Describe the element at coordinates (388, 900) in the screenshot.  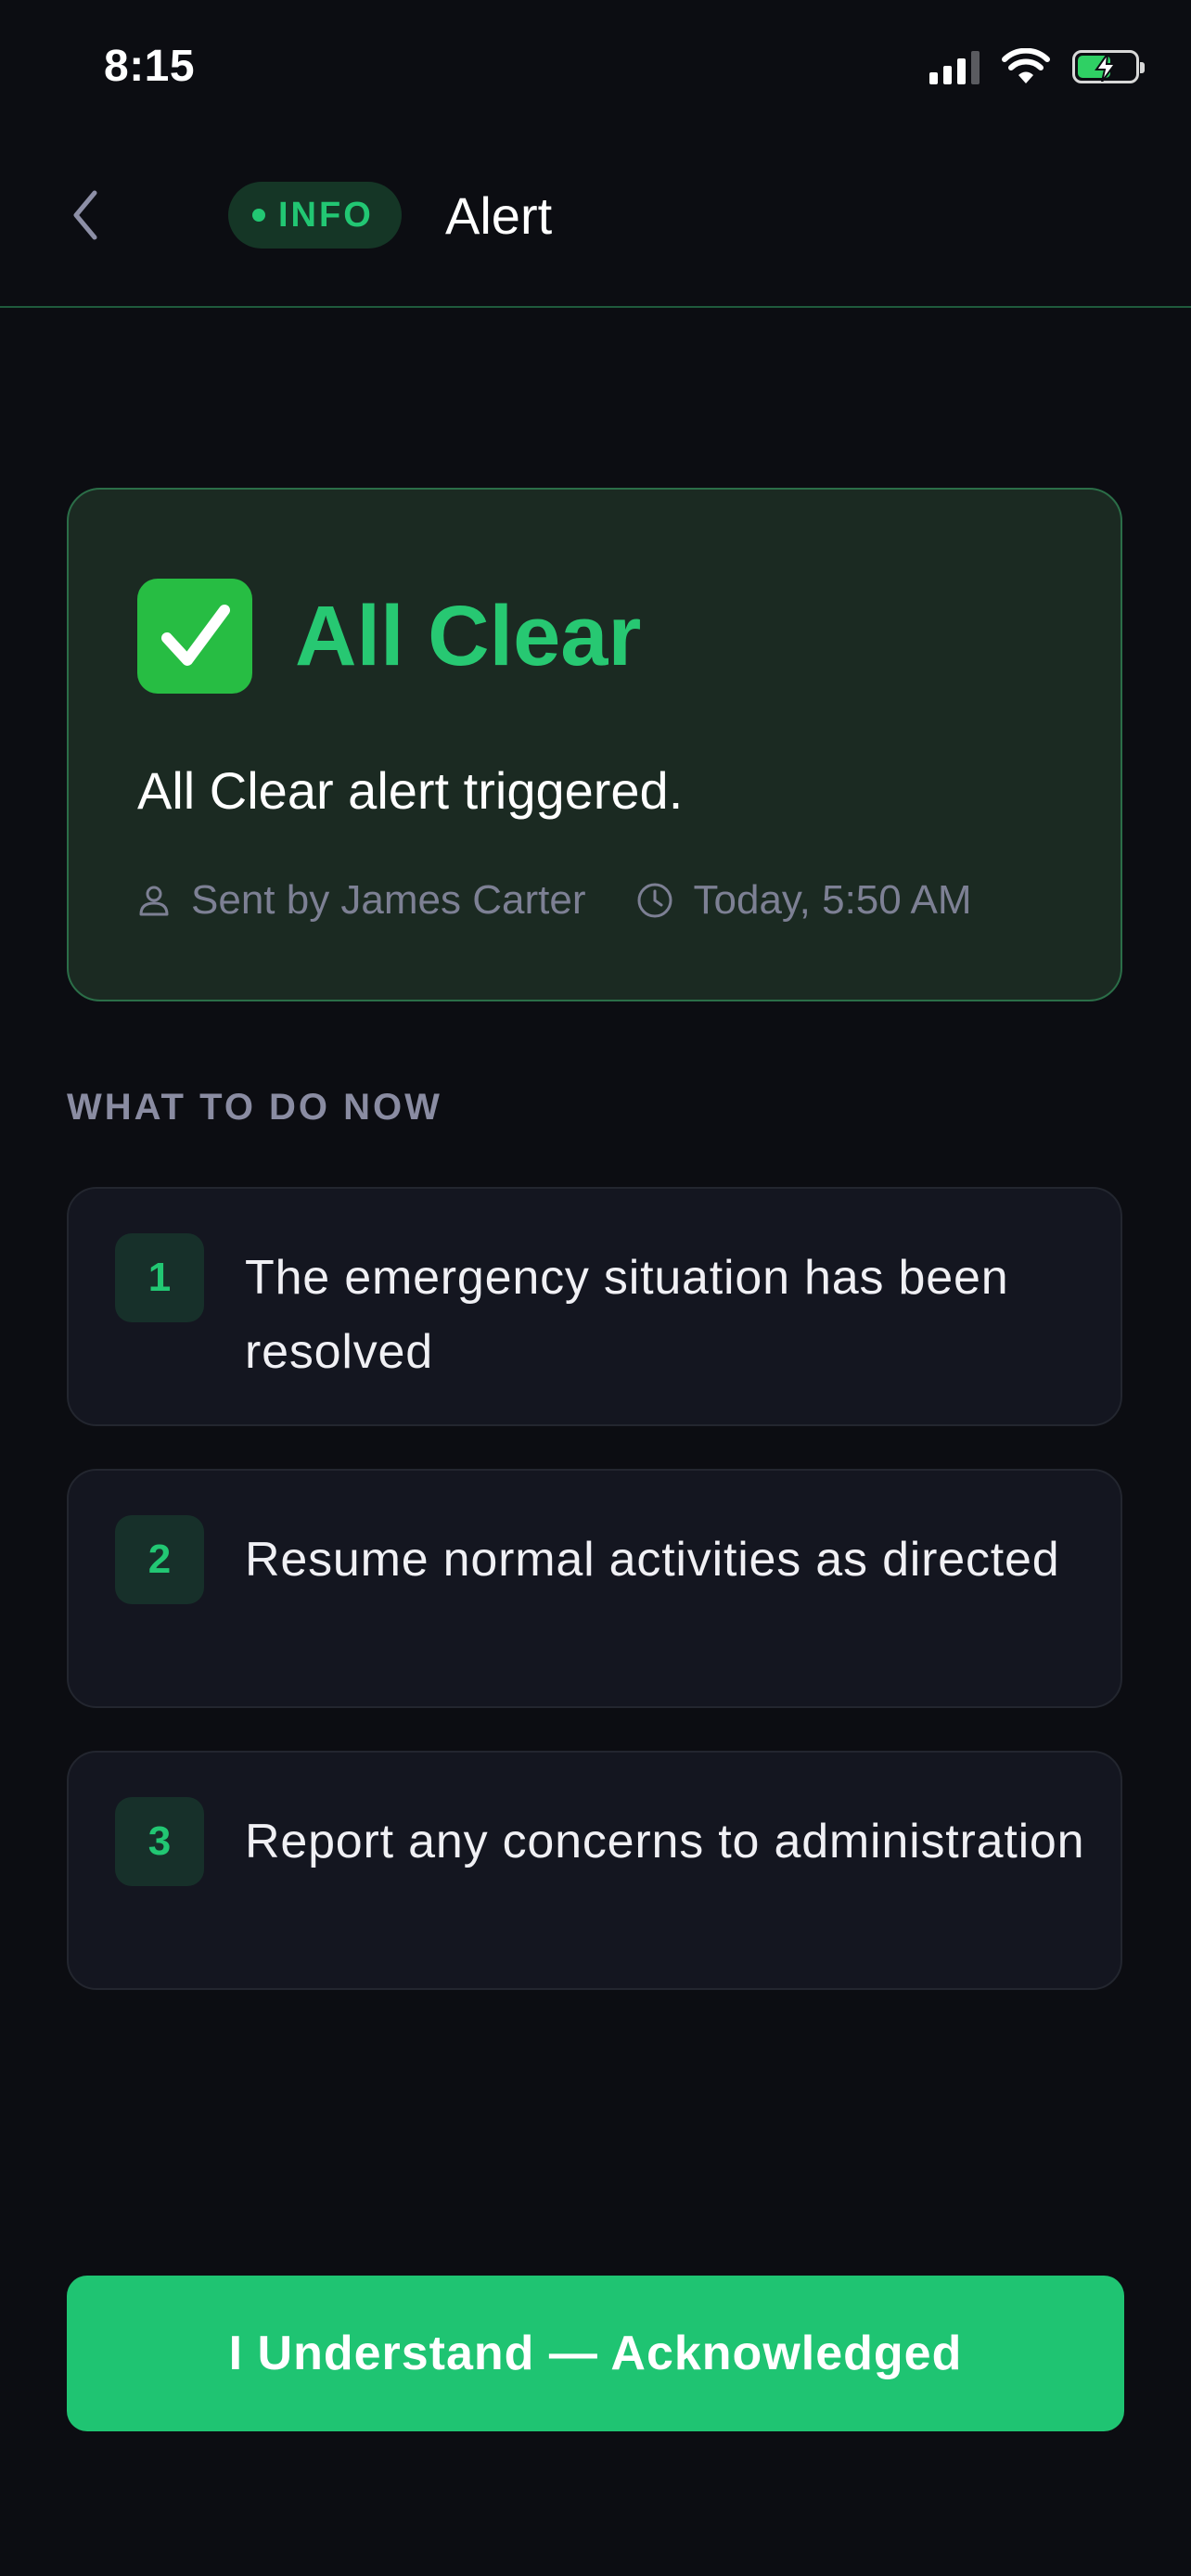
I see `sender-name: Sent by James Carter` at that location.